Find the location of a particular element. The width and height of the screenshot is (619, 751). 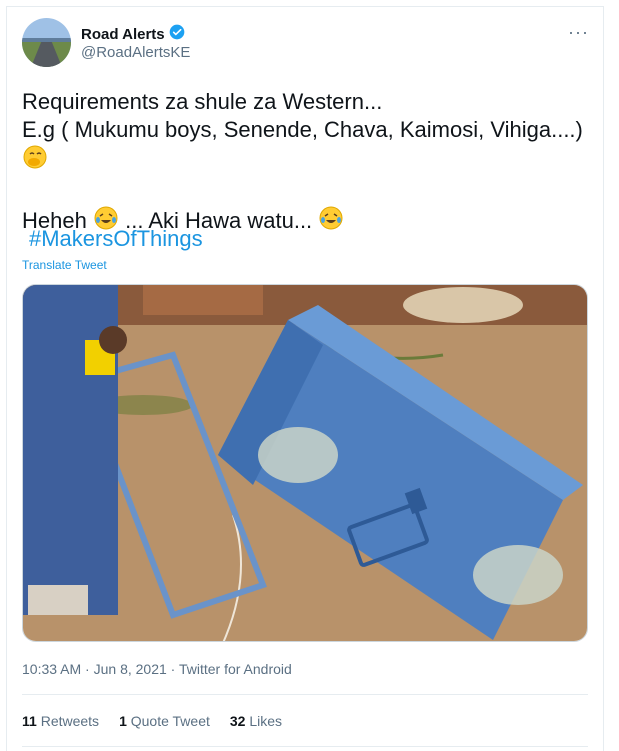

author-name-text: Road Alerts is located at coordinates (123, 34).